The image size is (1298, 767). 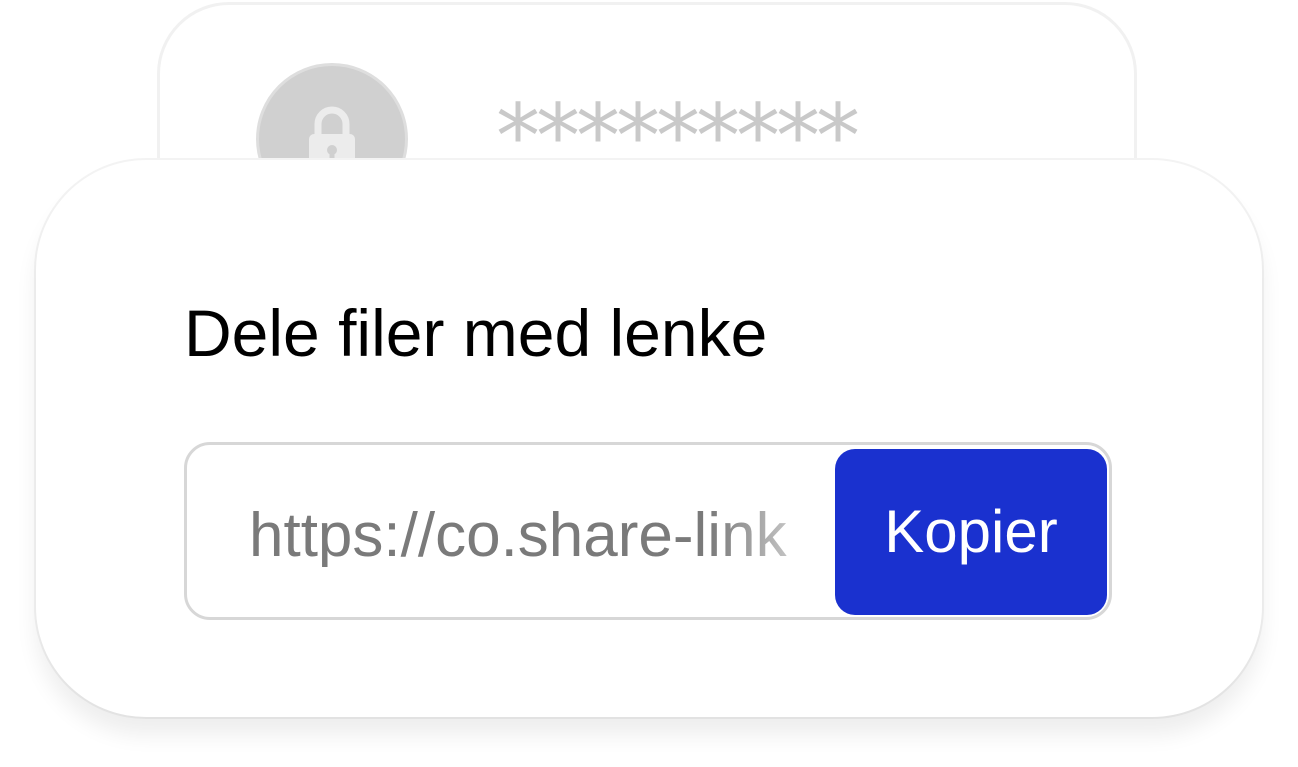 I want to click on copy-button: Kopier, so click(x=971, y=532).